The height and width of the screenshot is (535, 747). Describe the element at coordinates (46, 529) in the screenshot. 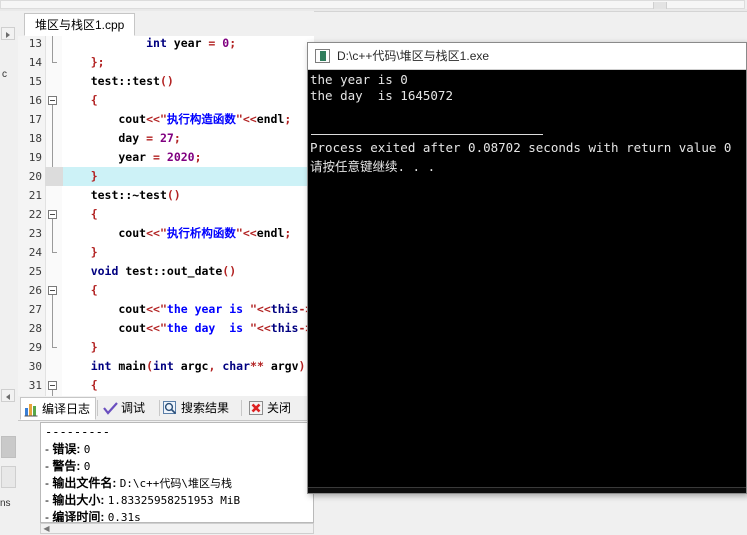

I see `scroll-left-icon: ◀` at that location.